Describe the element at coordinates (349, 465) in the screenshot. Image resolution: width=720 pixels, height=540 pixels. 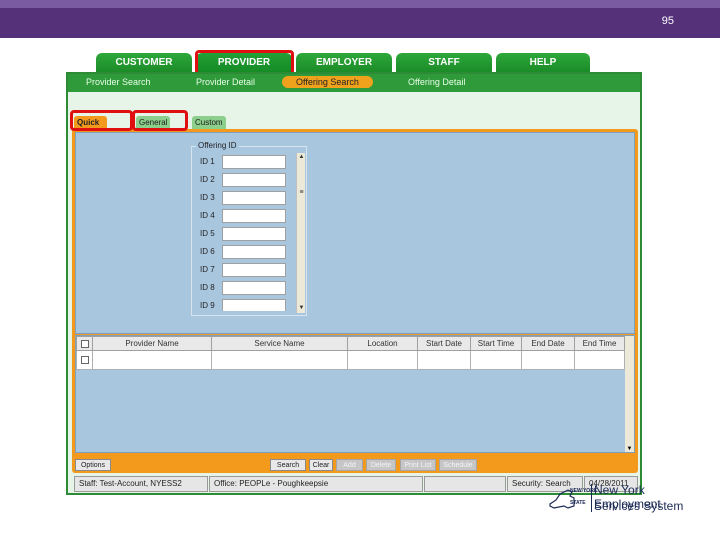
I see `add-button: Add` at that location.